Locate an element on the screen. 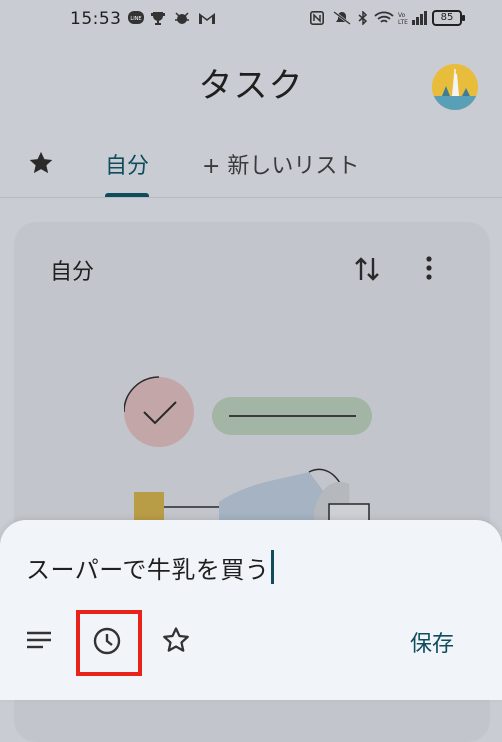 This screenshot has height=742, width=502. mute-icon is located at coordinates (342, 18).